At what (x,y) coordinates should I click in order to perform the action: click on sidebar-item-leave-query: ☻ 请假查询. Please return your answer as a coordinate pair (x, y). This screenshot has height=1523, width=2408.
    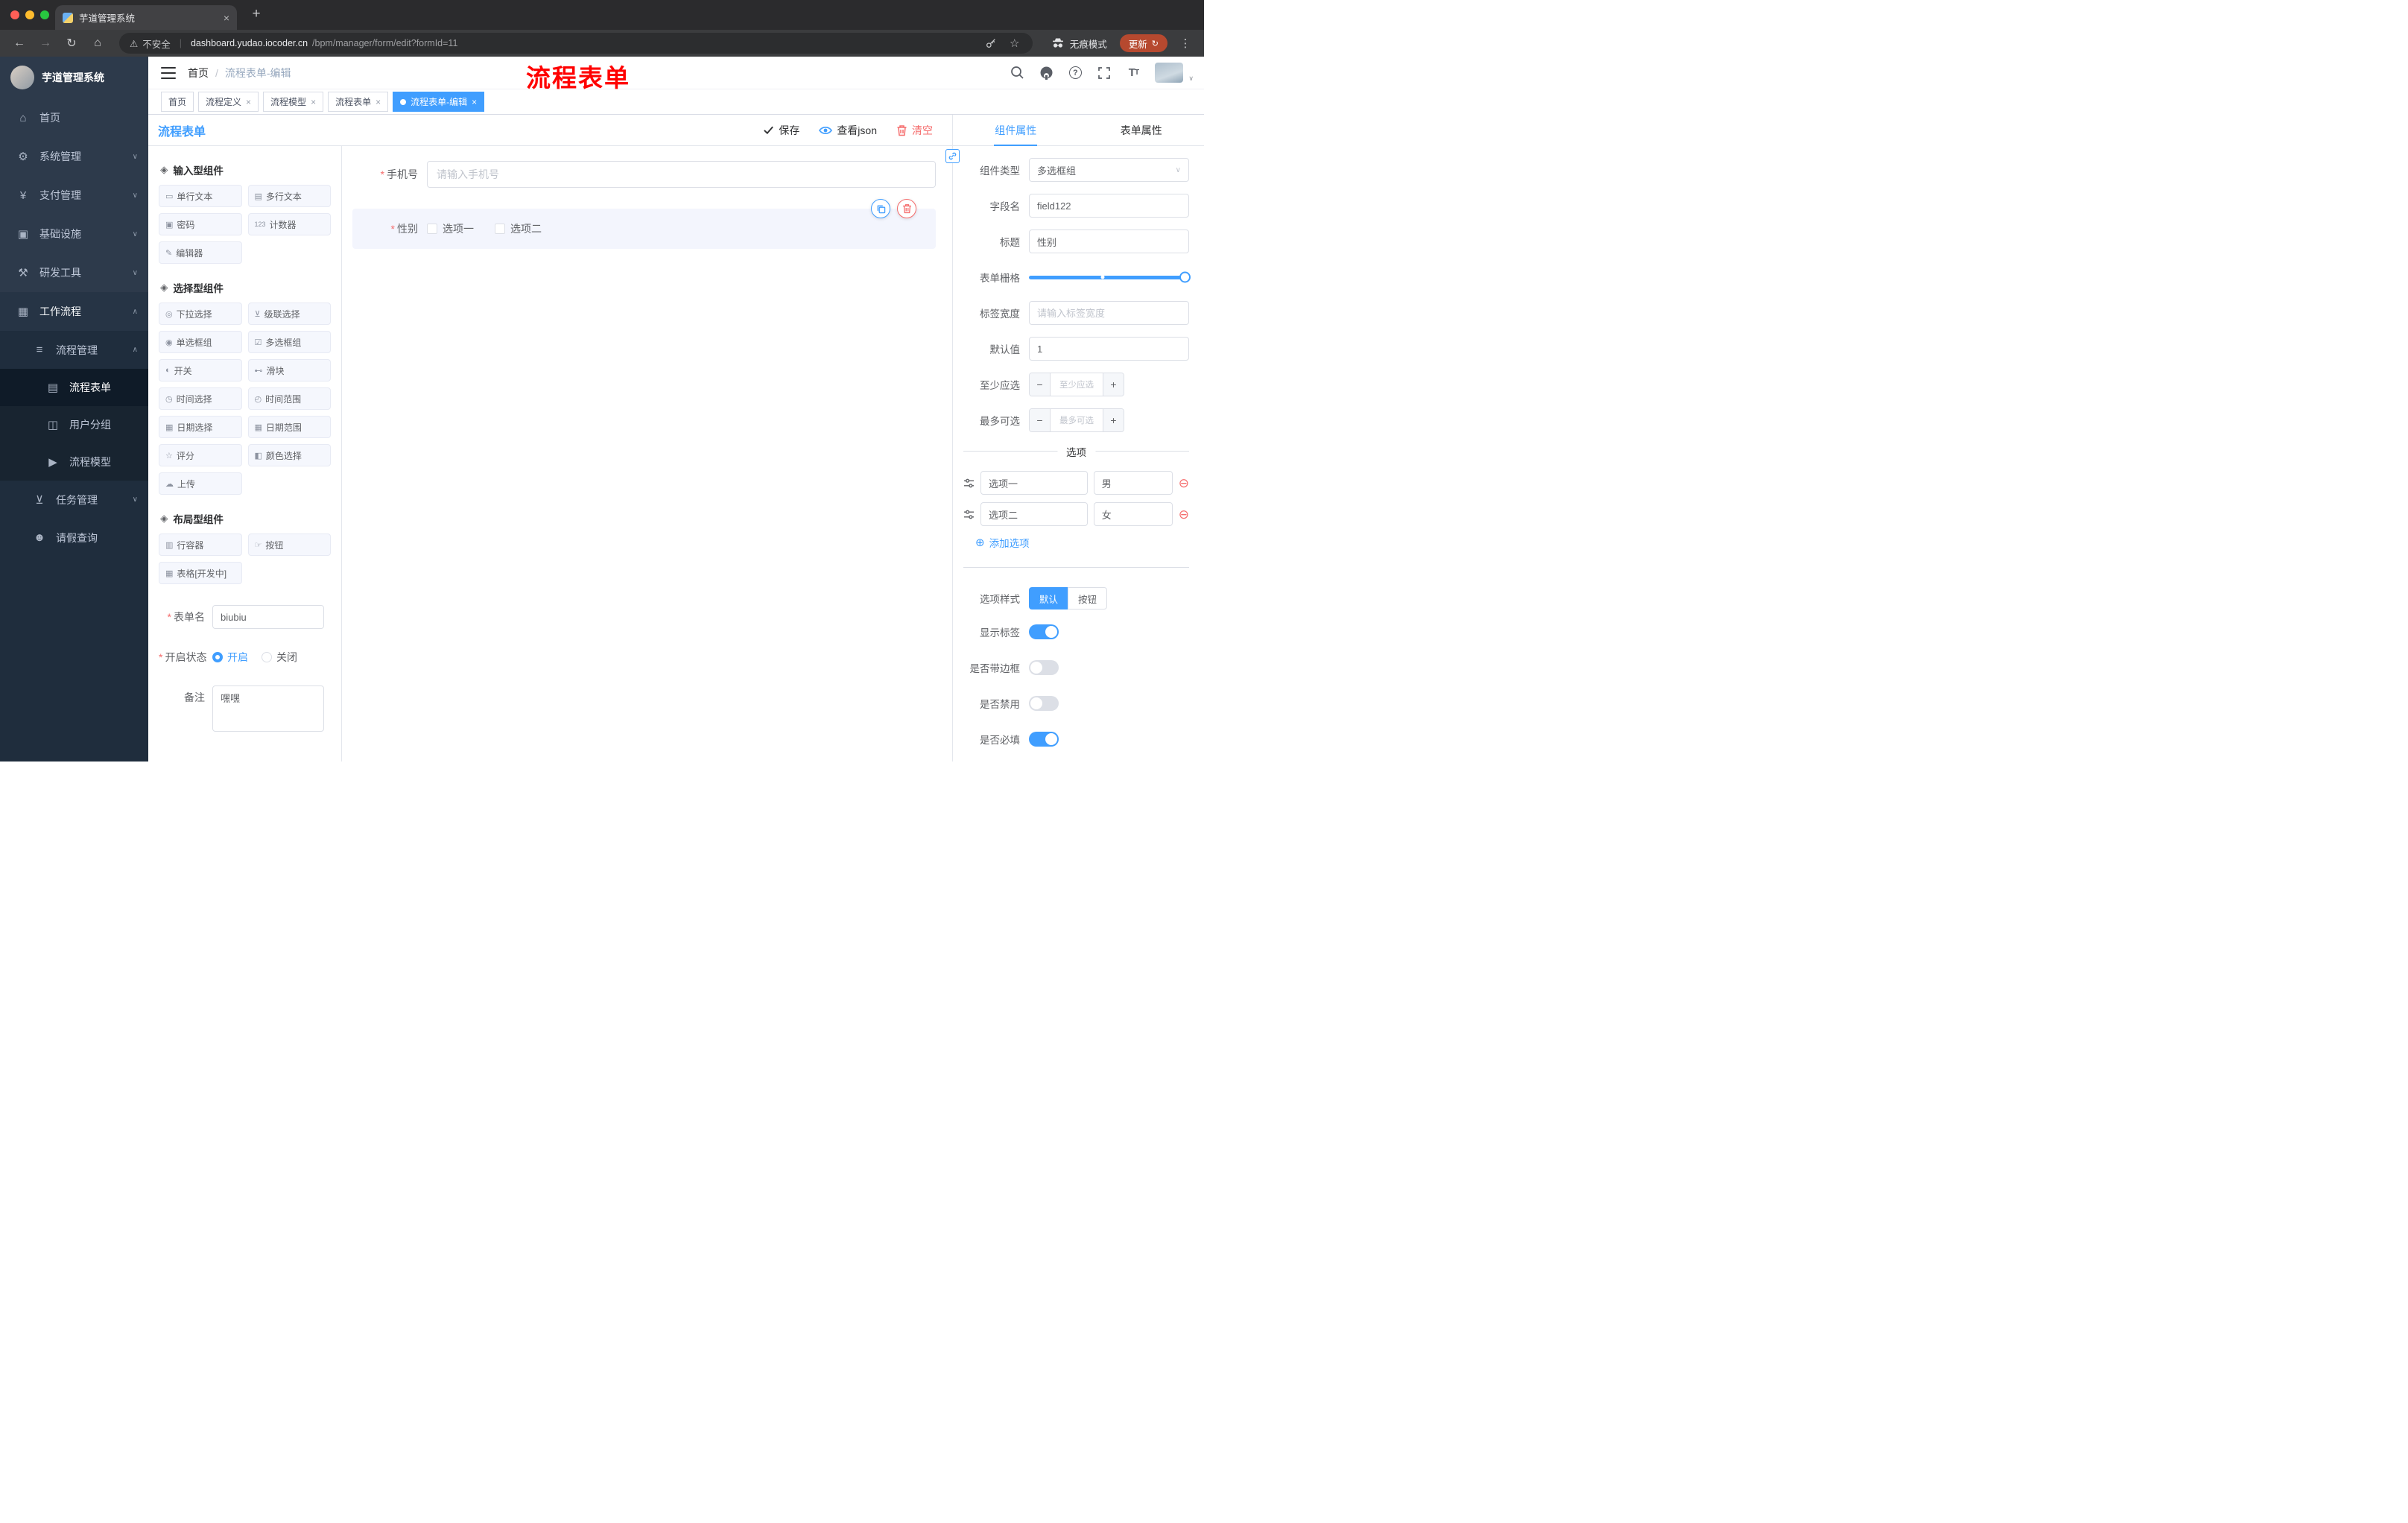
    Looking at the image, I should click on (74, 538).